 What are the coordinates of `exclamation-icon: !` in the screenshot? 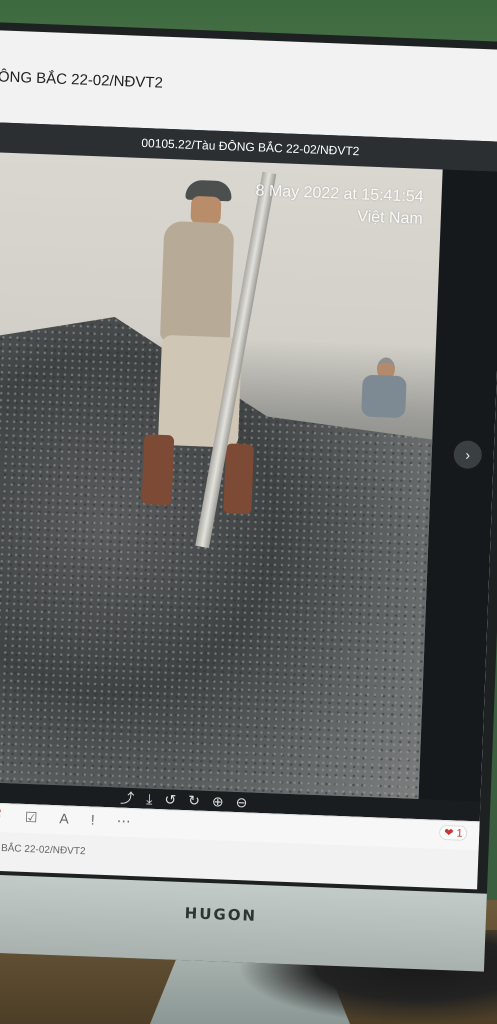 It's located at (92, 819).